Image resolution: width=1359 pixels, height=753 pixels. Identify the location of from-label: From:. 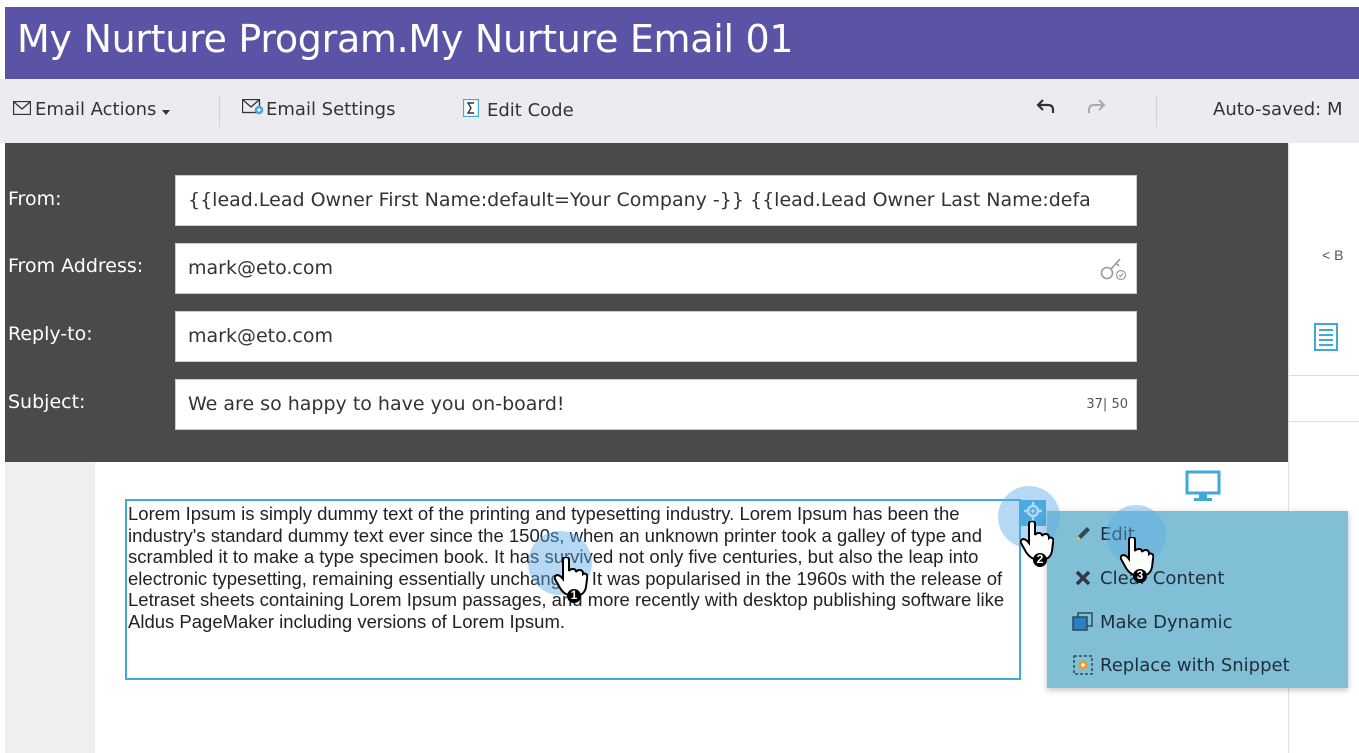
(35, 199).